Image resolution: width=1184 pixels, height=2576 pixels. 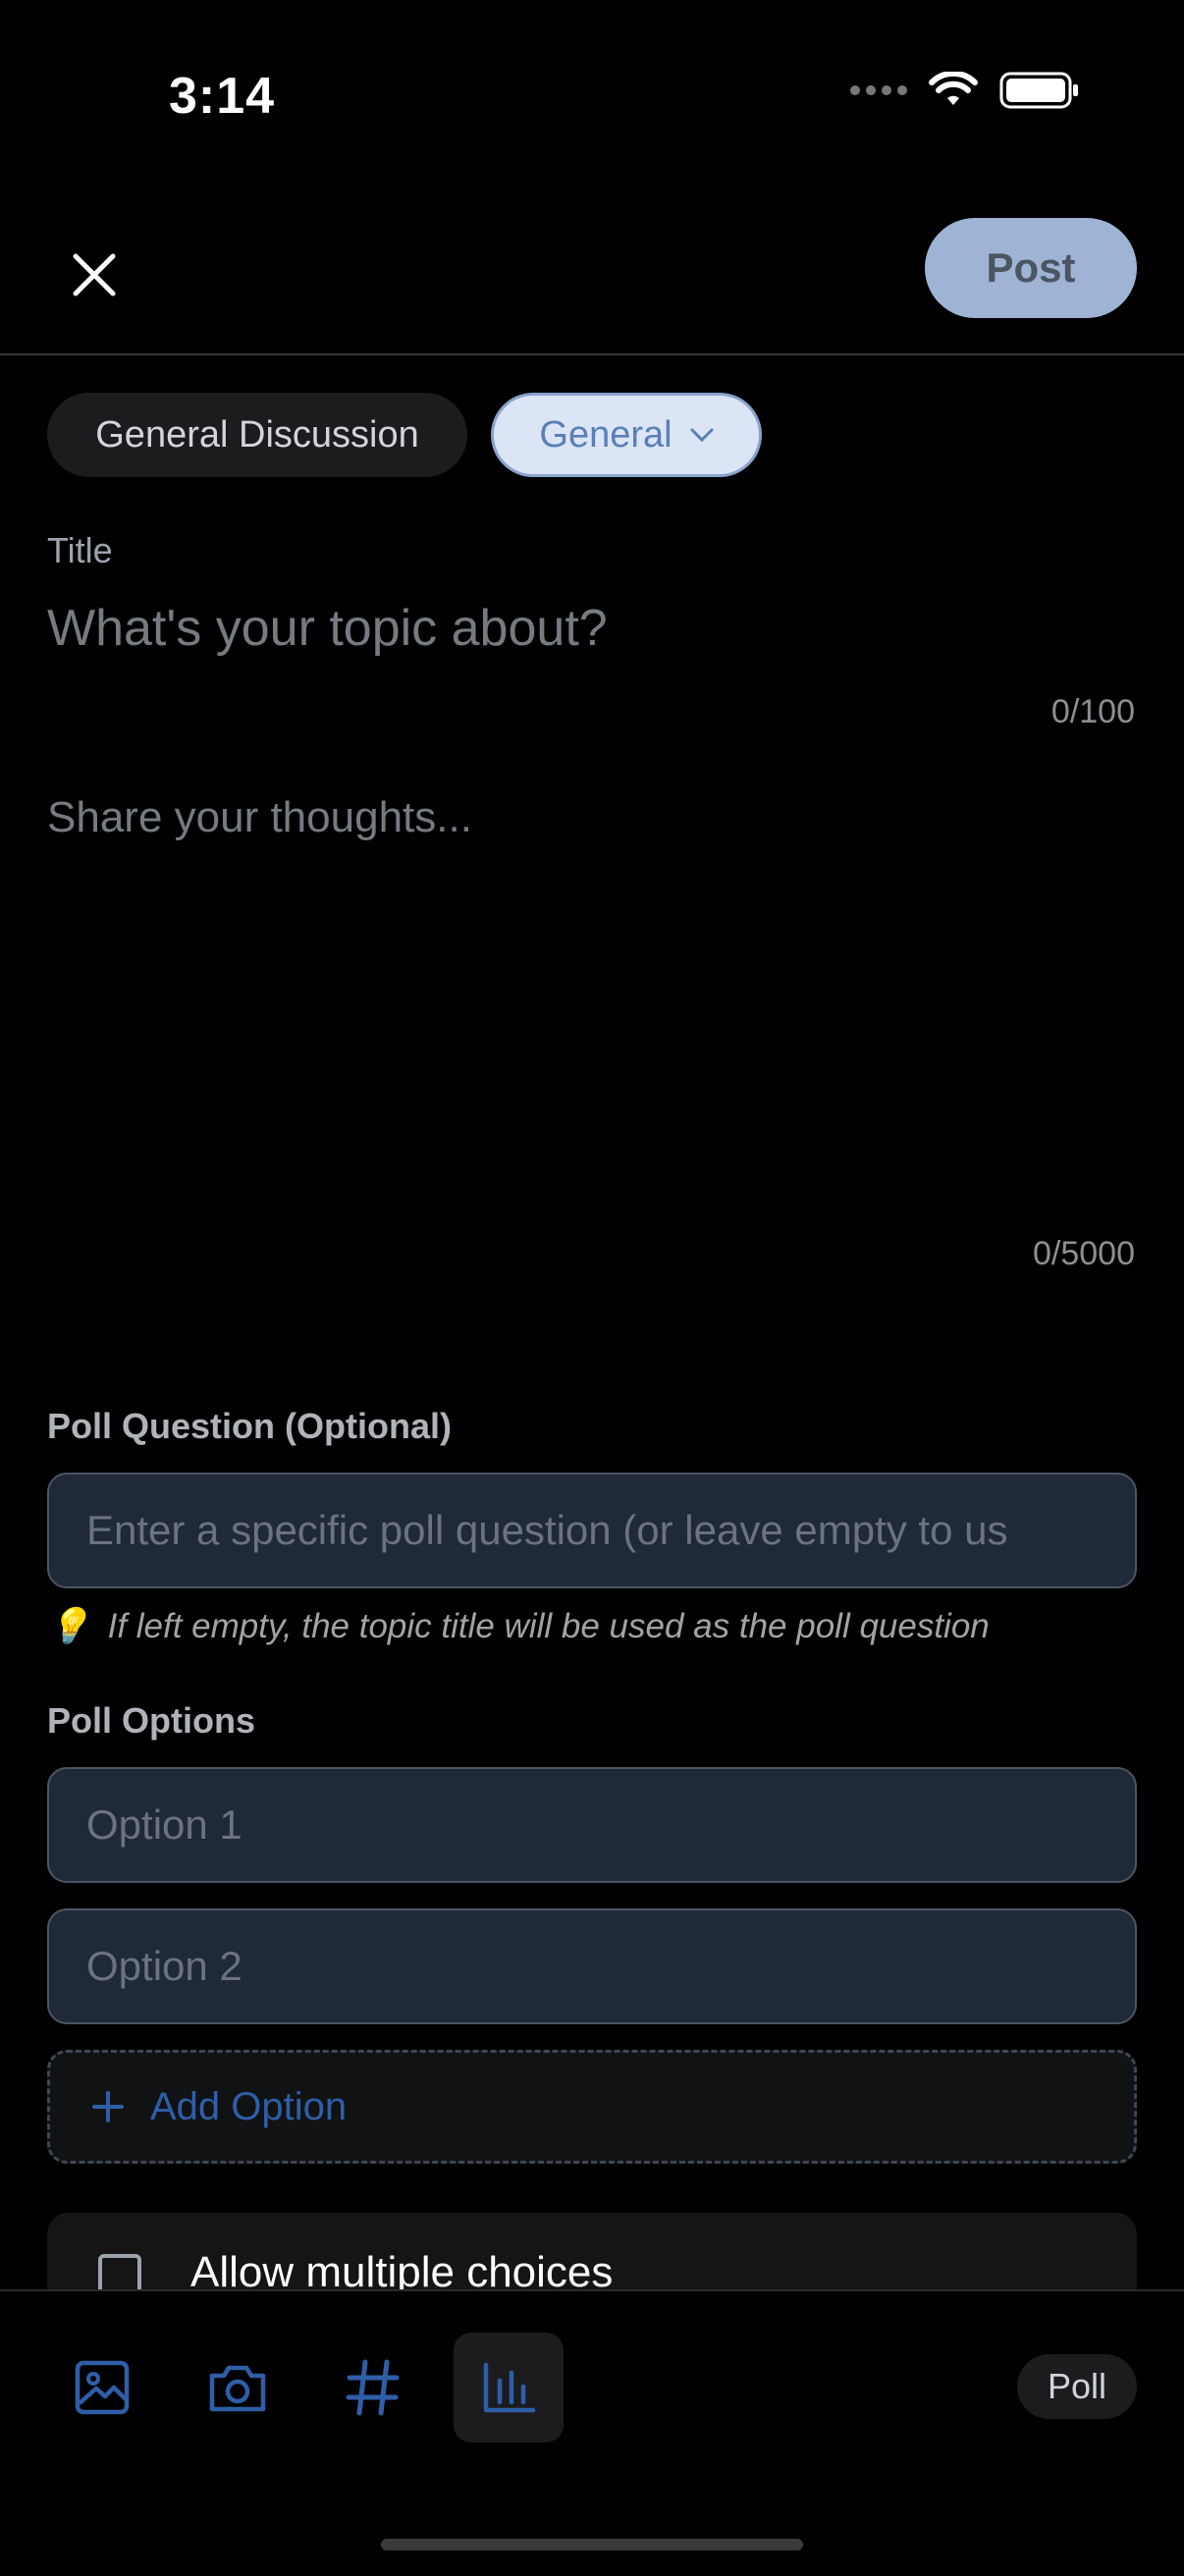 I want to click on image-icon, so click(x=103, y=2387).